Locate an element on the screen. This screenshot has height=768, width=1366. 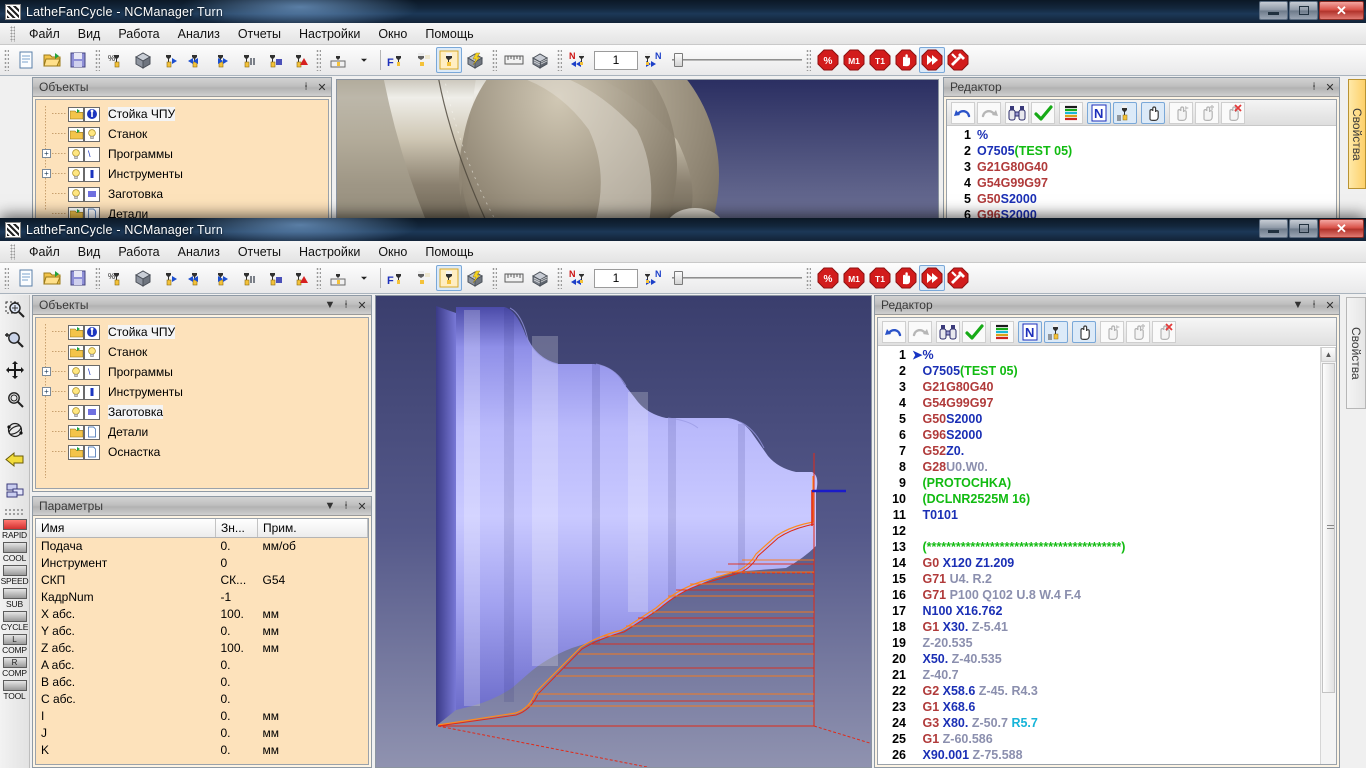
hand-insert-icon is located at coordinates (1138, 331).